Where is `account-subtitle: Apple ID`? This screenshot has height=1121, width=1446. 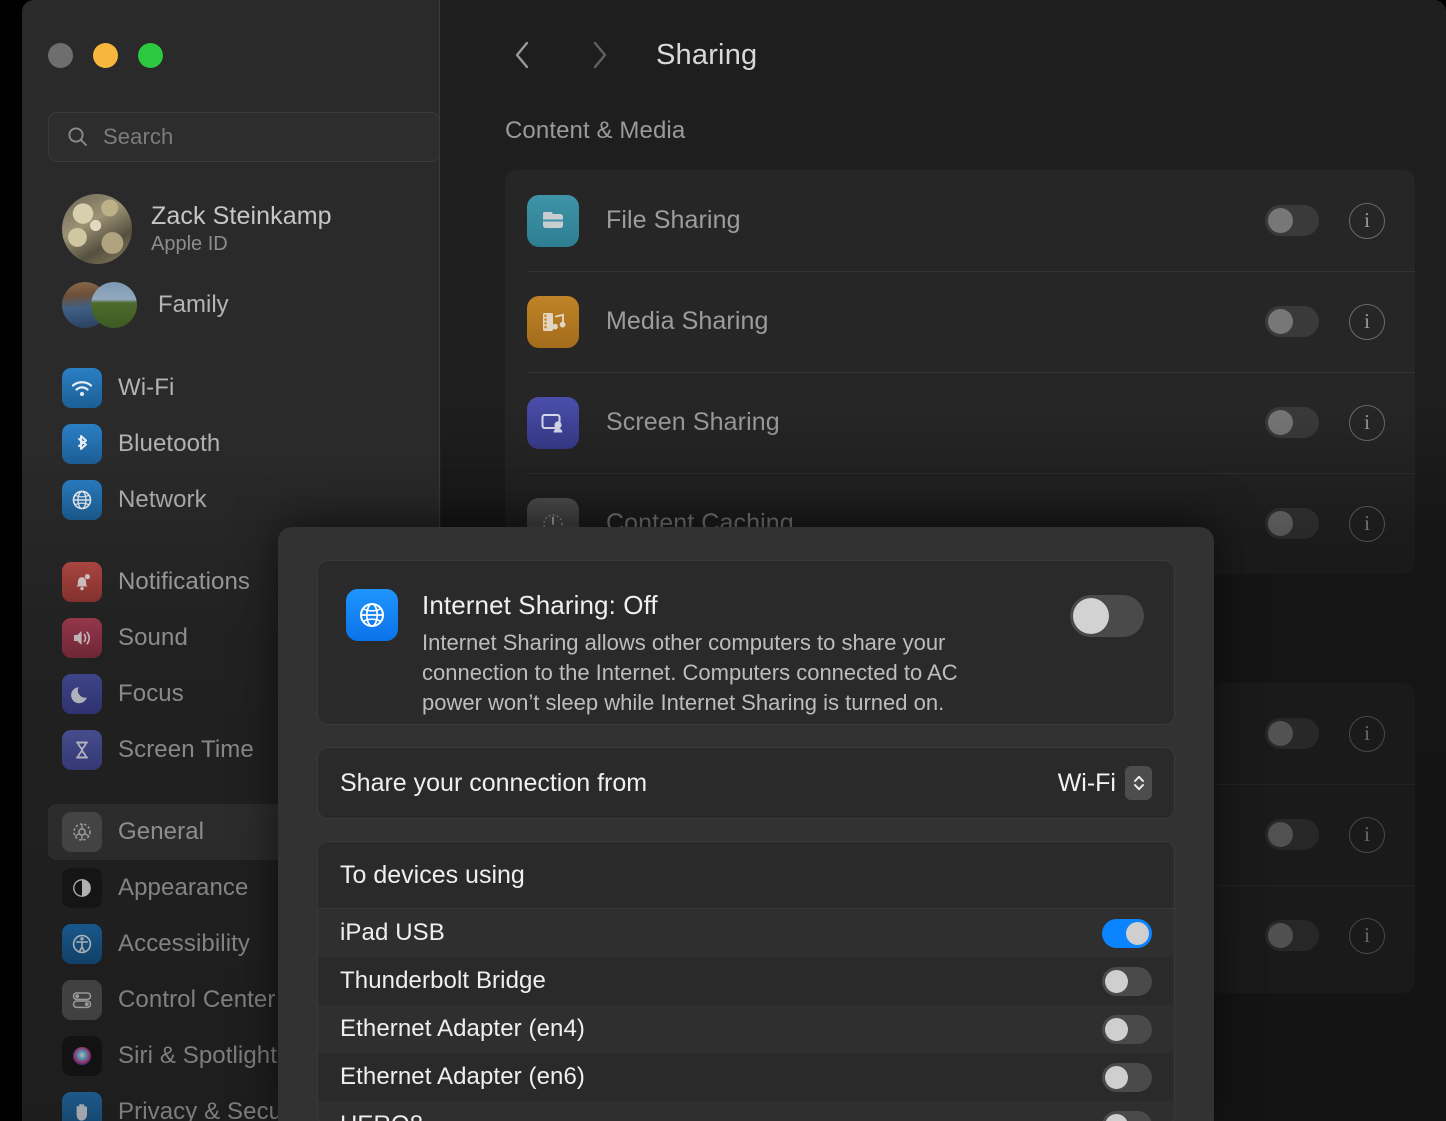 account-subtitle: Apple ID is located at coordinates (189, 244).